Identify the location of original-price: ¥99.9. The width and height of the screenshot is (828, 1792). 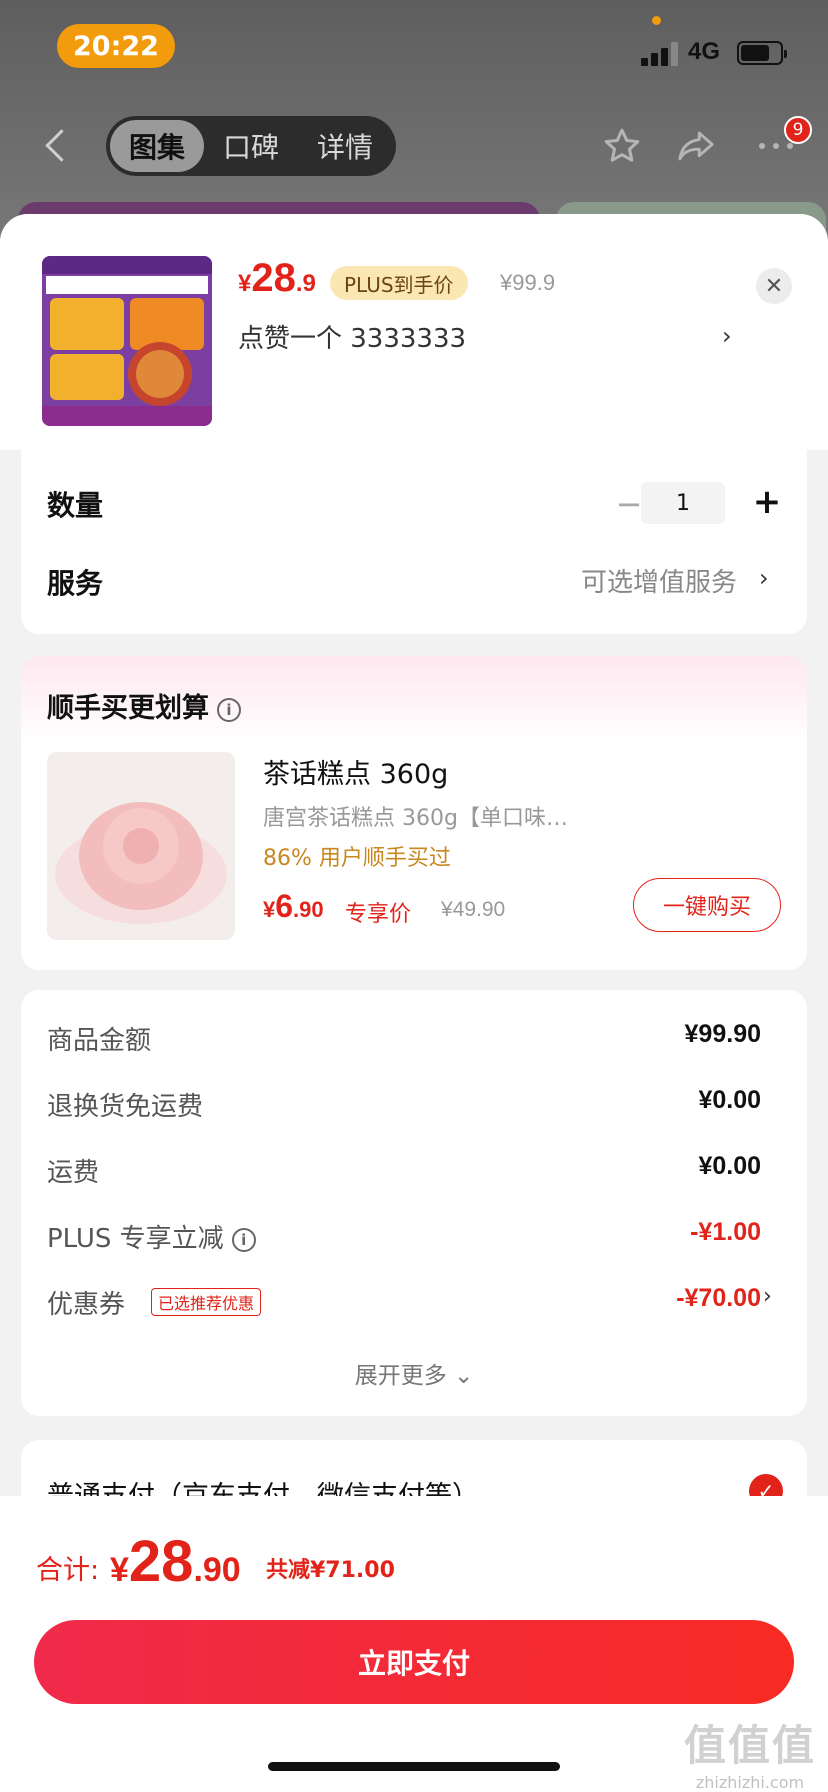
(528, 282).